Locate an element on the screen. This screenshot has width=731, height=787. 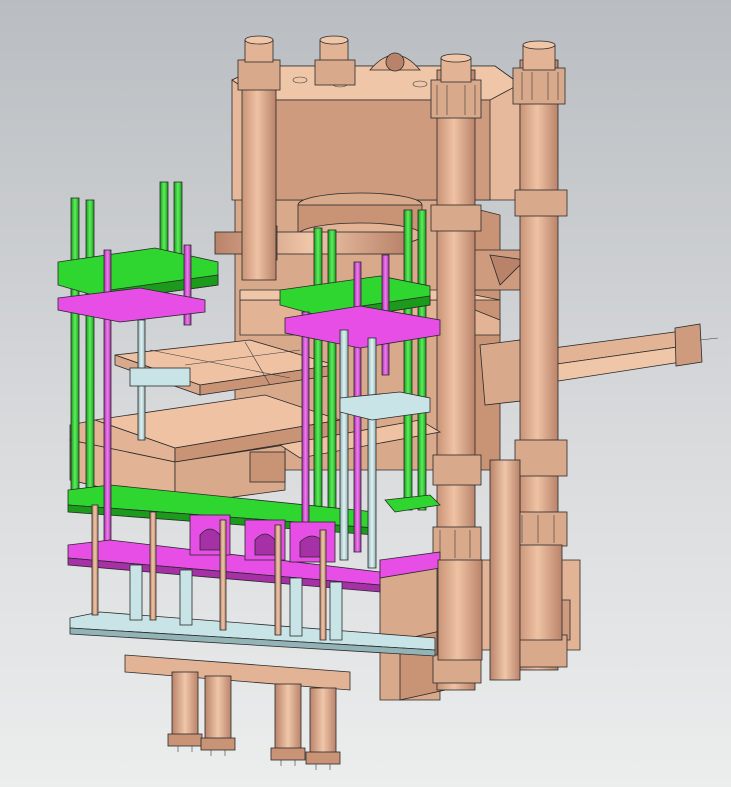
bottom-cylinders is located at coordinates (237, 712).